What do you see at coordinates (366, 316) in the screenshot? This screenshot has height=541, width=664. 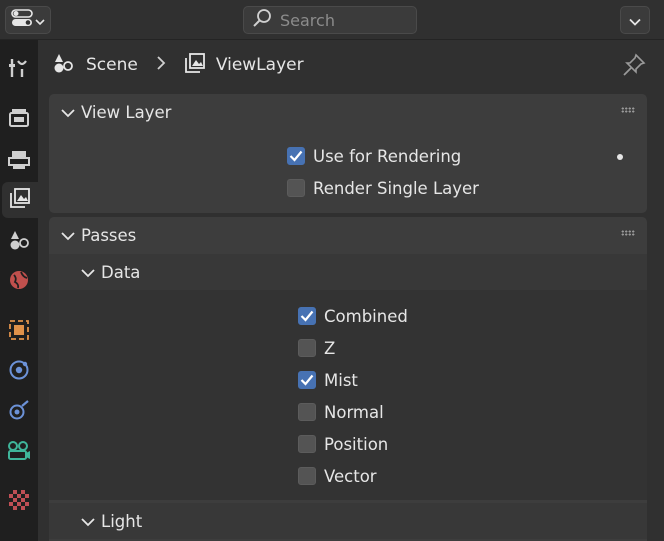 I see `checkbox-label: Combined` at bounding box center [366, 316].